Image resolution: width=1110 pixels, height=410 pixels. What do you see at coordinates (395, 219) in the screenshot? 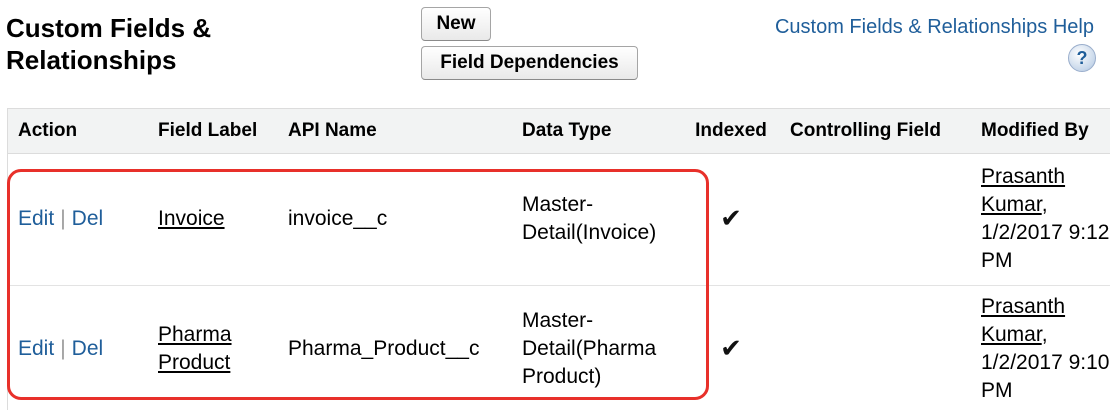
I see `api-name-cell: invoice__c` at bounding box center [395, 219].